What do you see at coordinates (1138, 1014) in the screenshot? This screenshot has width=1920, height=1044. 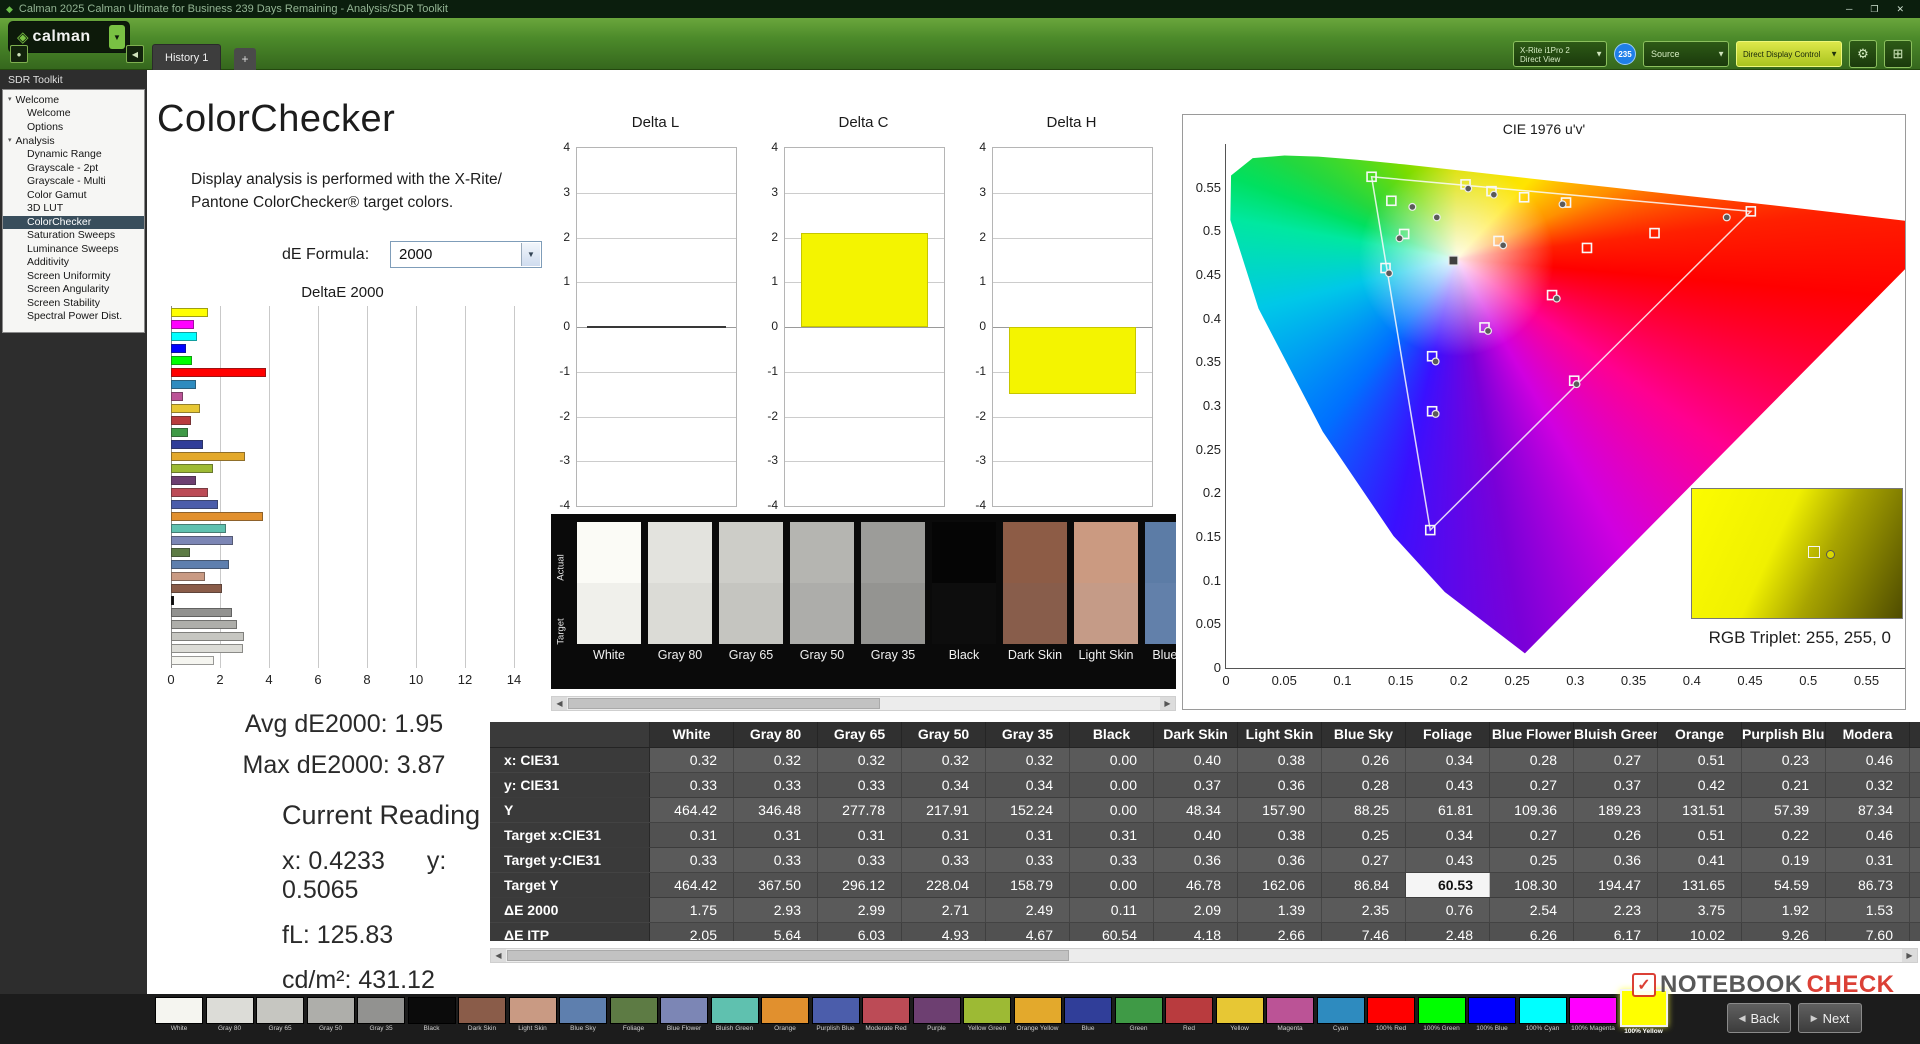 I see `patch-chip-green: Green` at bounding box center [1138, 1014].